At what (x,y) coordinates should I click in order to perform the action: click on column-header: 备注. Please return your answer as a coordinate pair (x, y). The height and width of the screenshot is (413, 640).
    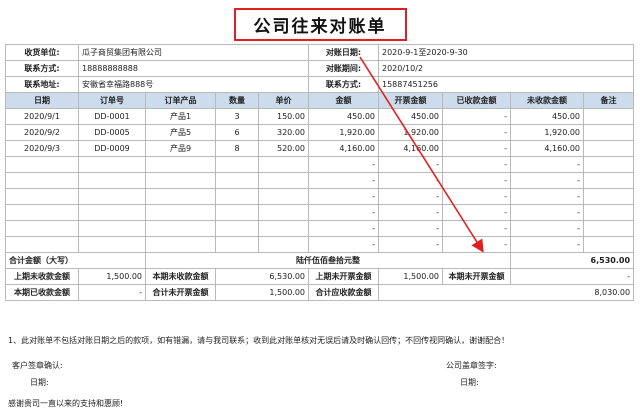
    Looking at the image, I should click on (608, 100).